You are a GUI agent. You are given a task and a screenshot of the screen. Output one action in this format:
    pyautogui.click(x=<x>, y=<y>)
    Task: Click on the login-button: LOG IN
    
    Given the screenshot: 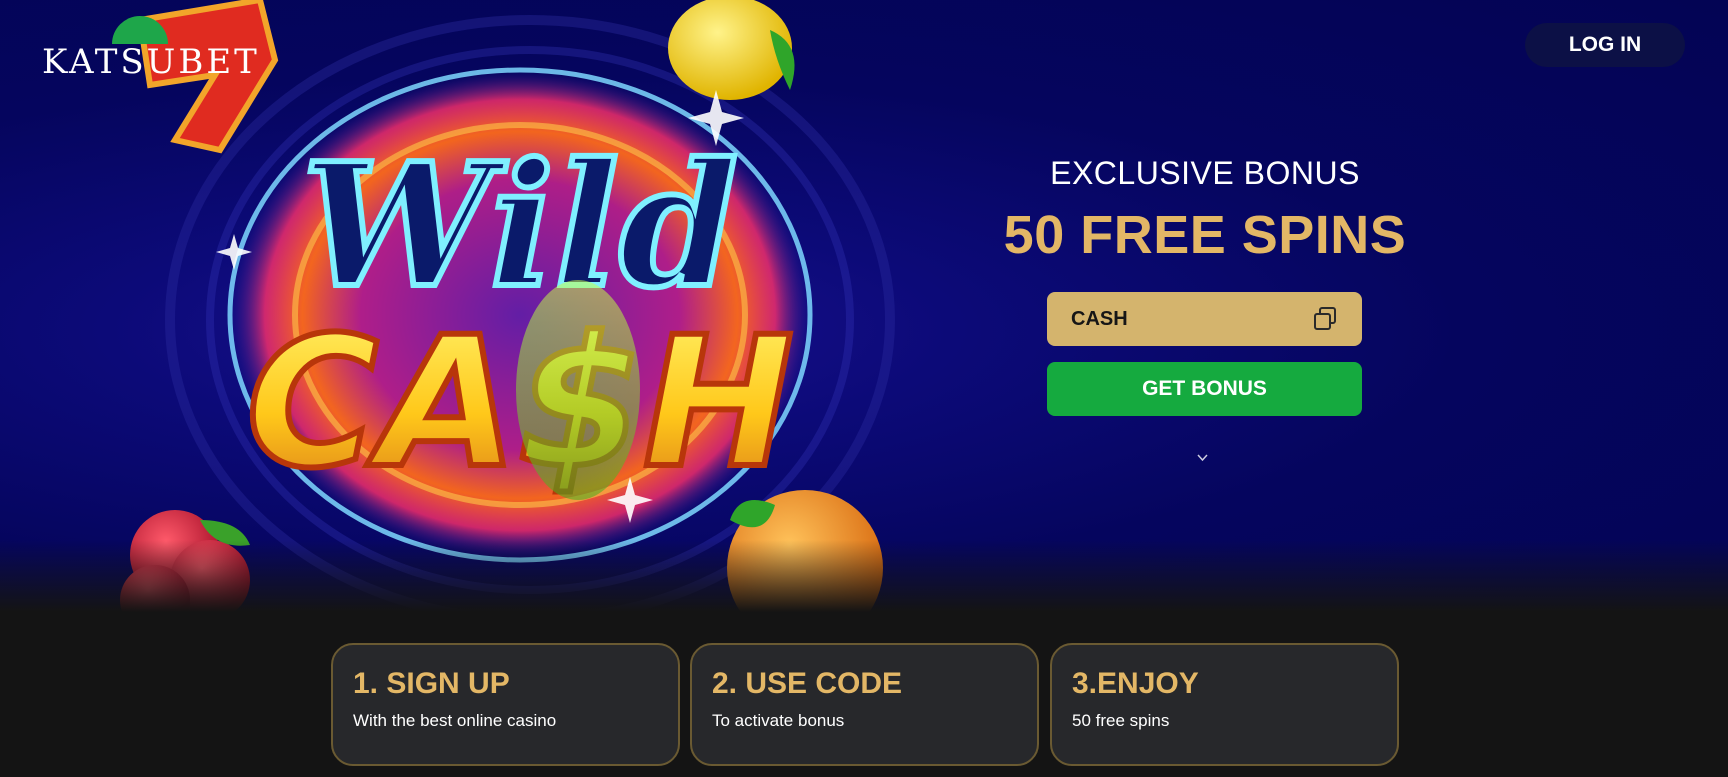 What is the action you would take?
    pyautogui.click(x=1605, y=45)
    